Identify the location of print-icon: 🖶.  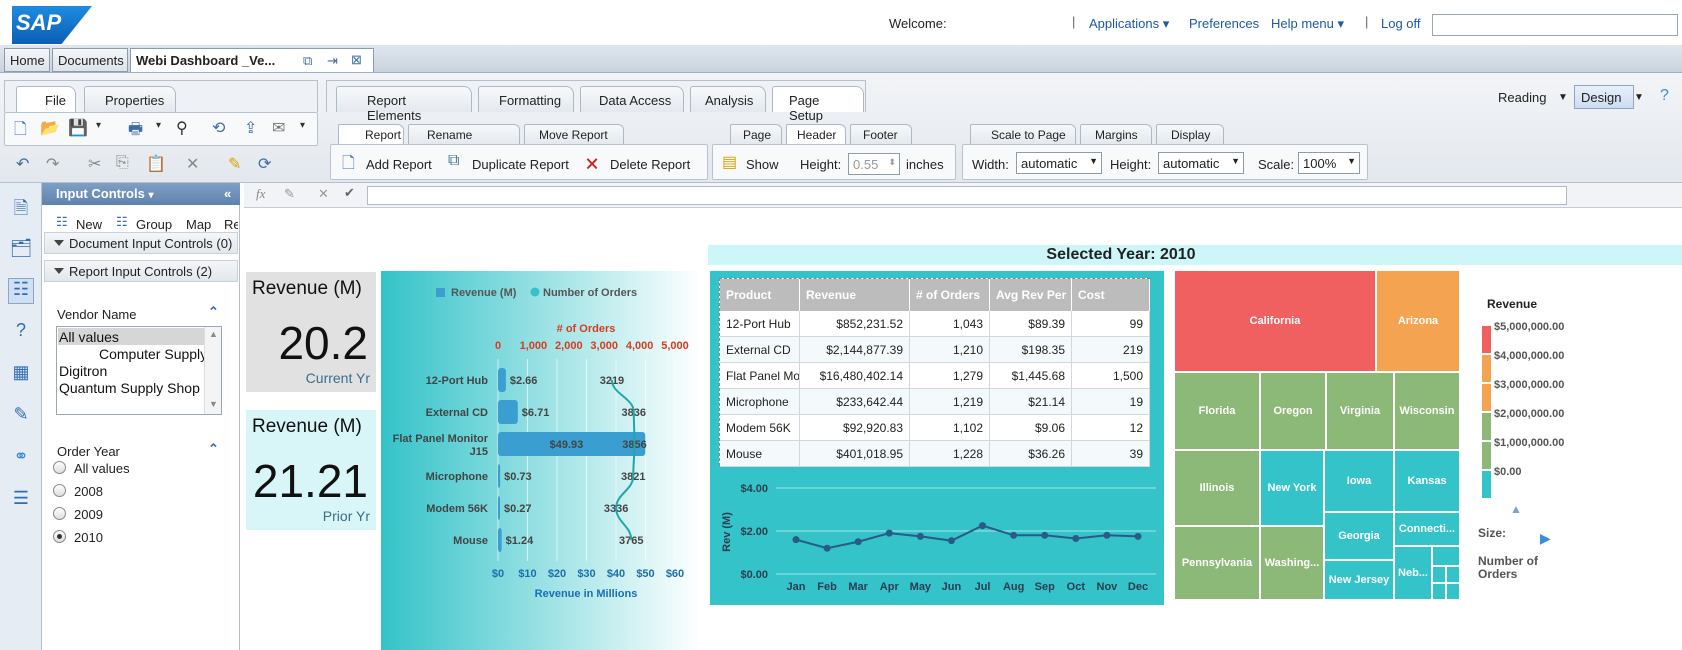
(135, 131).